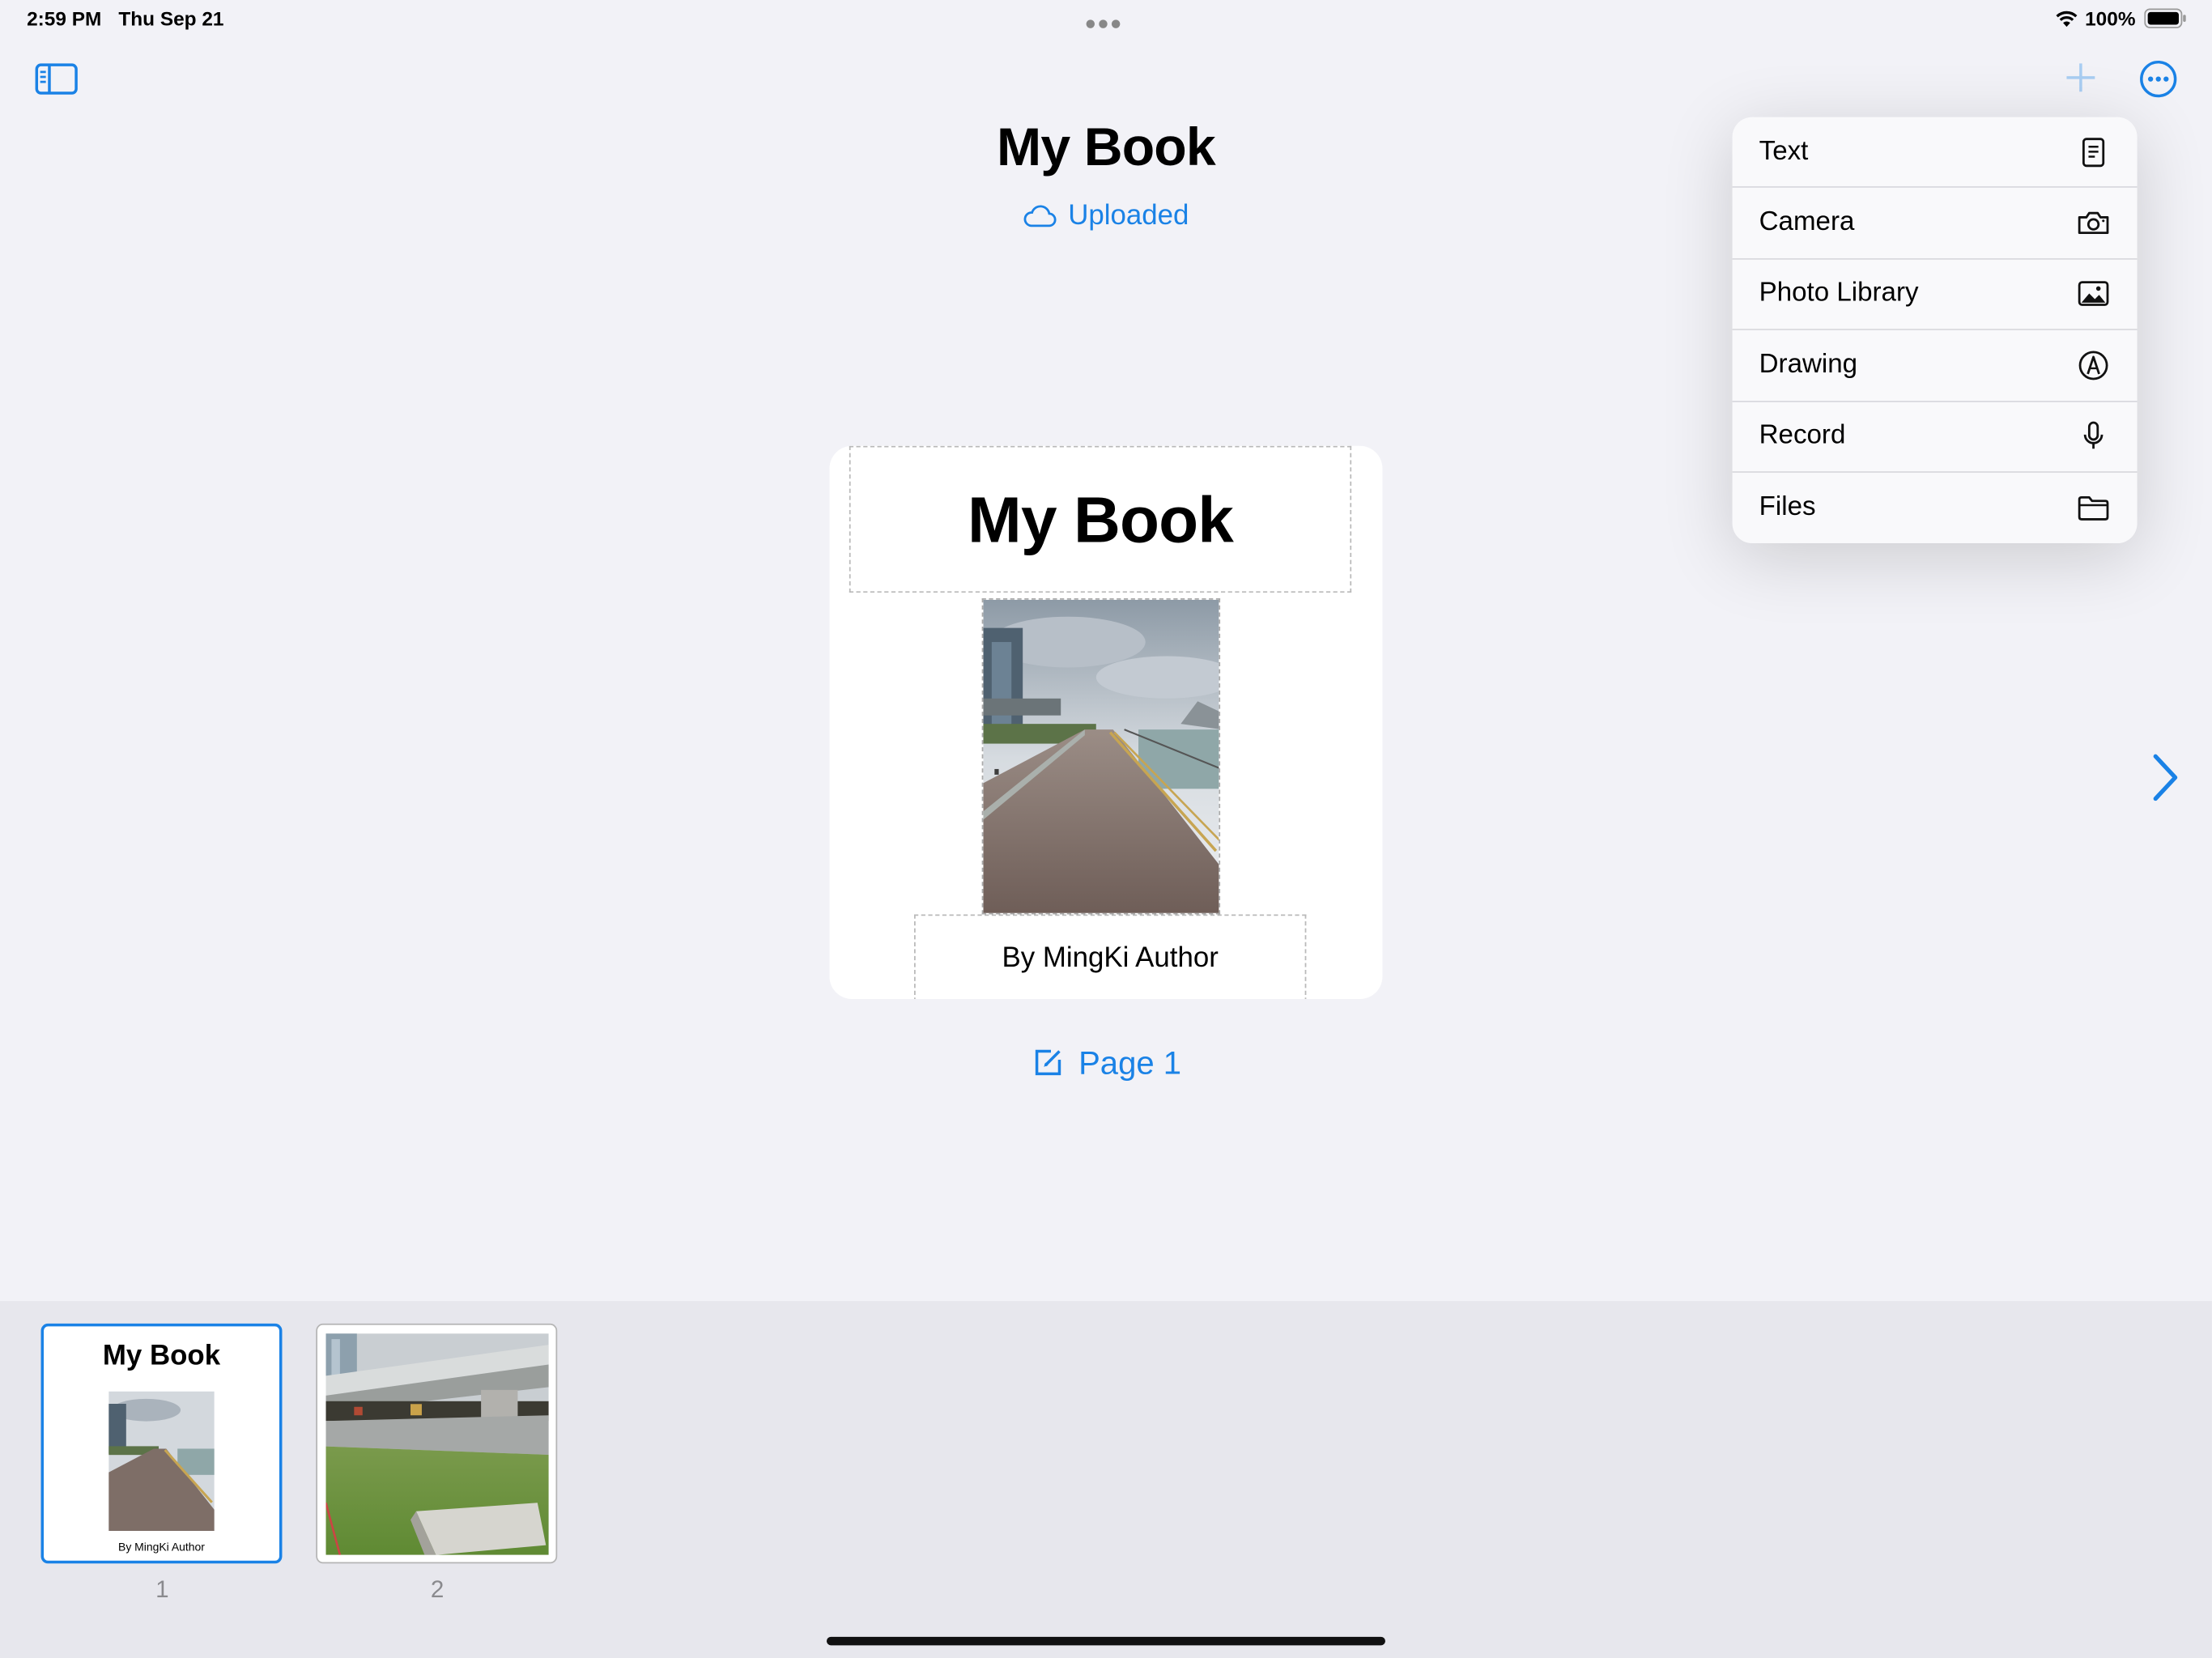  Describe the element at coordinates (1935, 295) in the screenshot. I see `menu-item-photo-library: Photo Library` at that location.